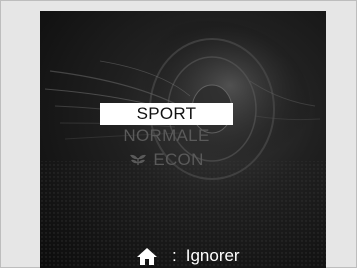 The image size is (357, 268). I want to click on eco-leaf-icon, so click(138, 159).